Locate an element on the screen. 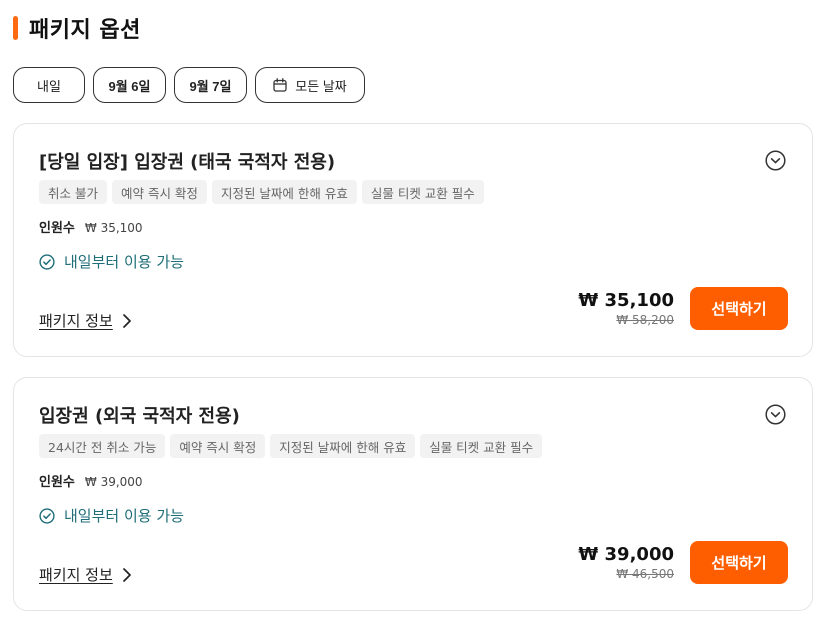 The image size is (828, 623). date-chip-label: 9월 6일 is located at coordinates (129, 86).